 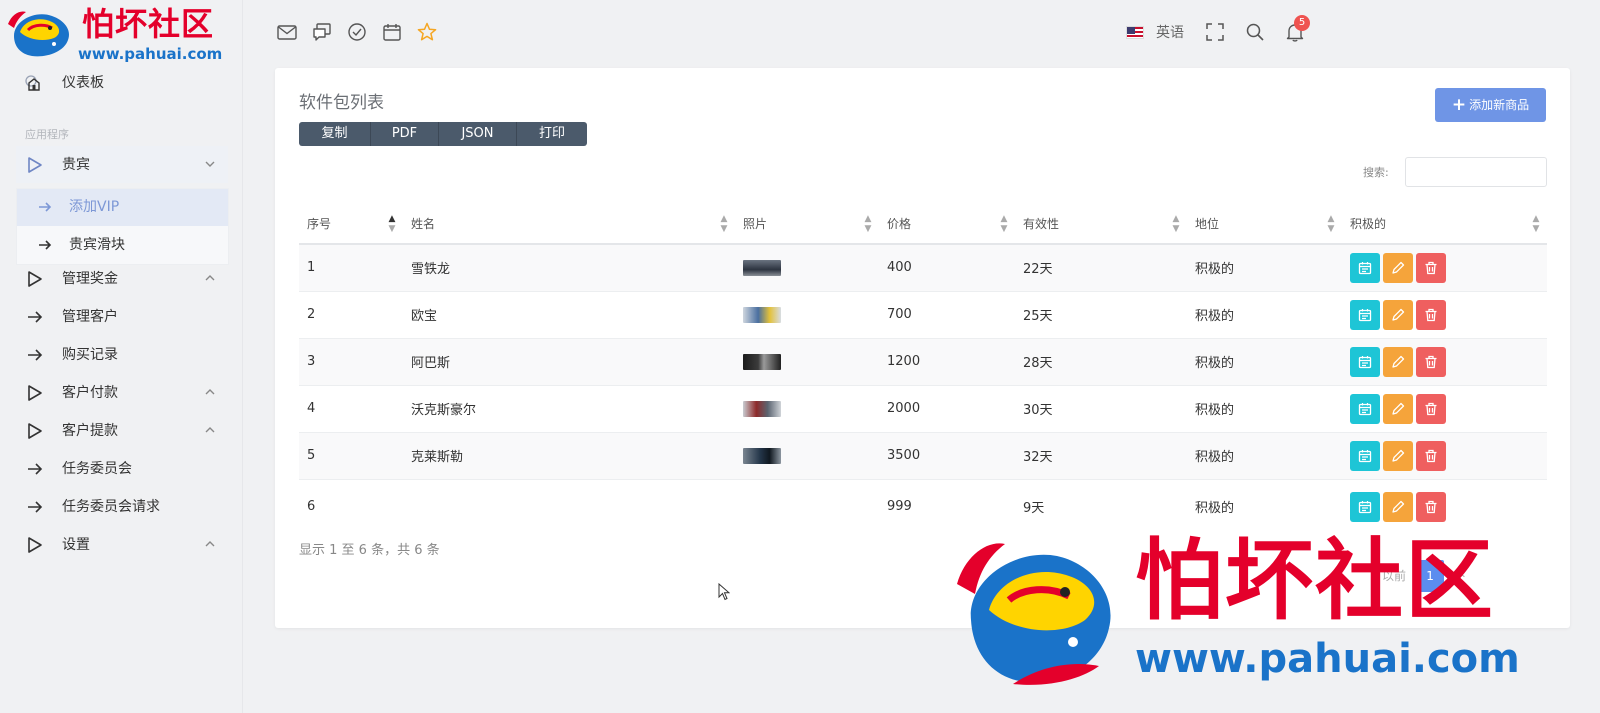 I want to click on cell-price: 3500, so click(x=947, y=456).